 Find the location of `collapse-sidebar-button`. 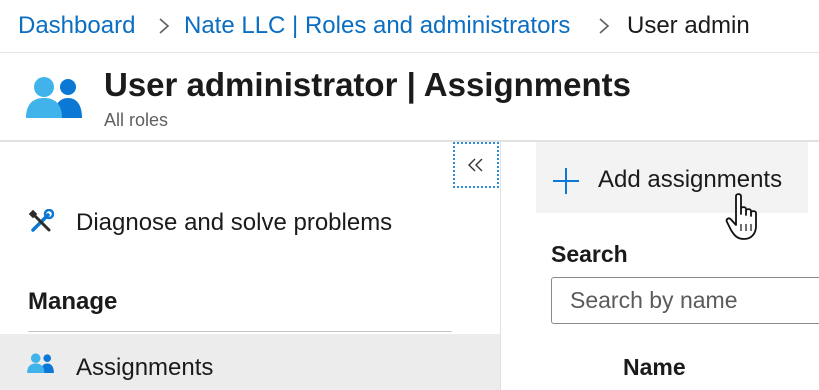

collapse-sidebar-button is located at coordinates (476, 165).